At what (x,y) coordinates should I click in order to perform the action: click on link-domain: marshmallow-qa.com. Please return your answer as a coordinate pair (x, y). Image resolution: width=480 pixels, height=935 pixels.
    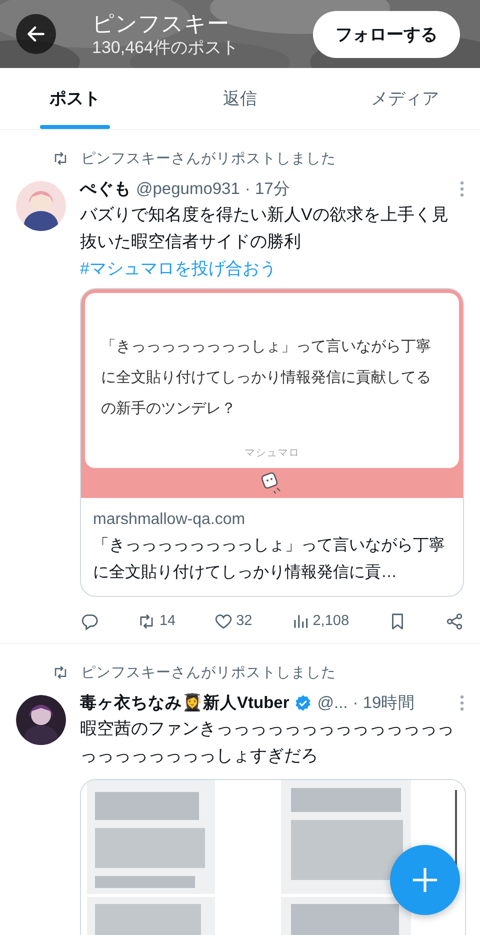
    Looking at the image, I should click on (169, 520).